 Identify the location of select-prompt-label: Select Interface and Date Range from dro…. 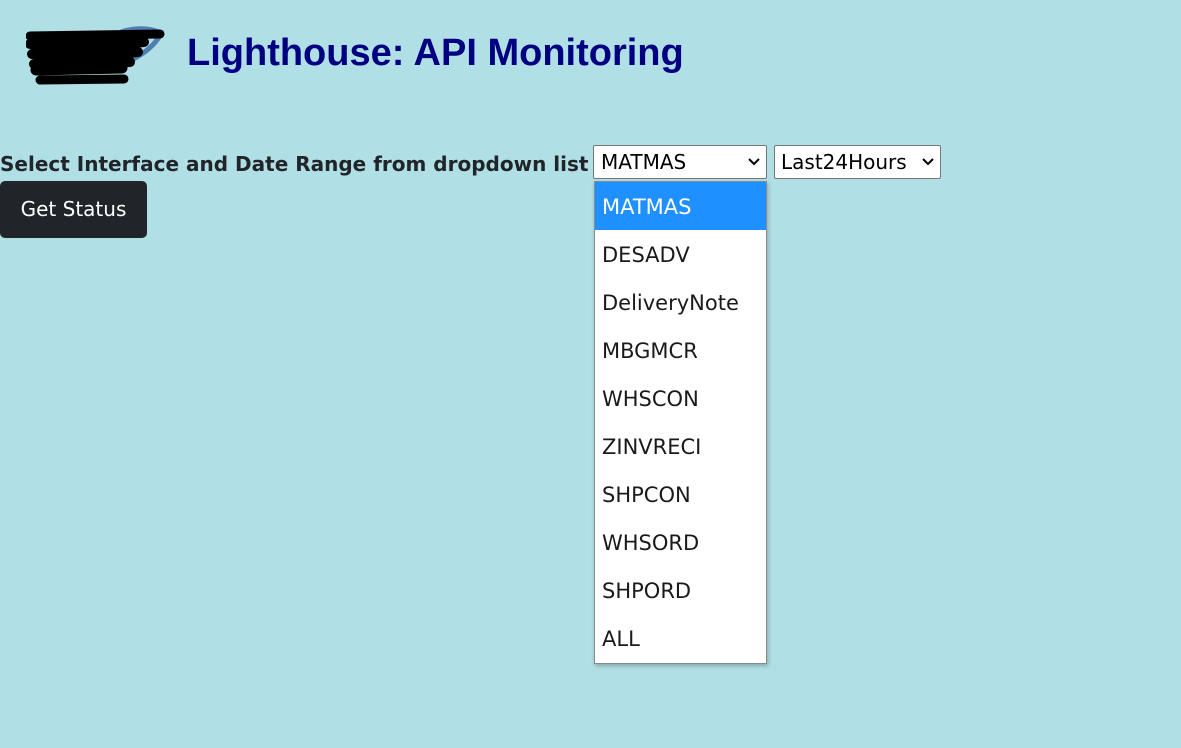
(294, 164).